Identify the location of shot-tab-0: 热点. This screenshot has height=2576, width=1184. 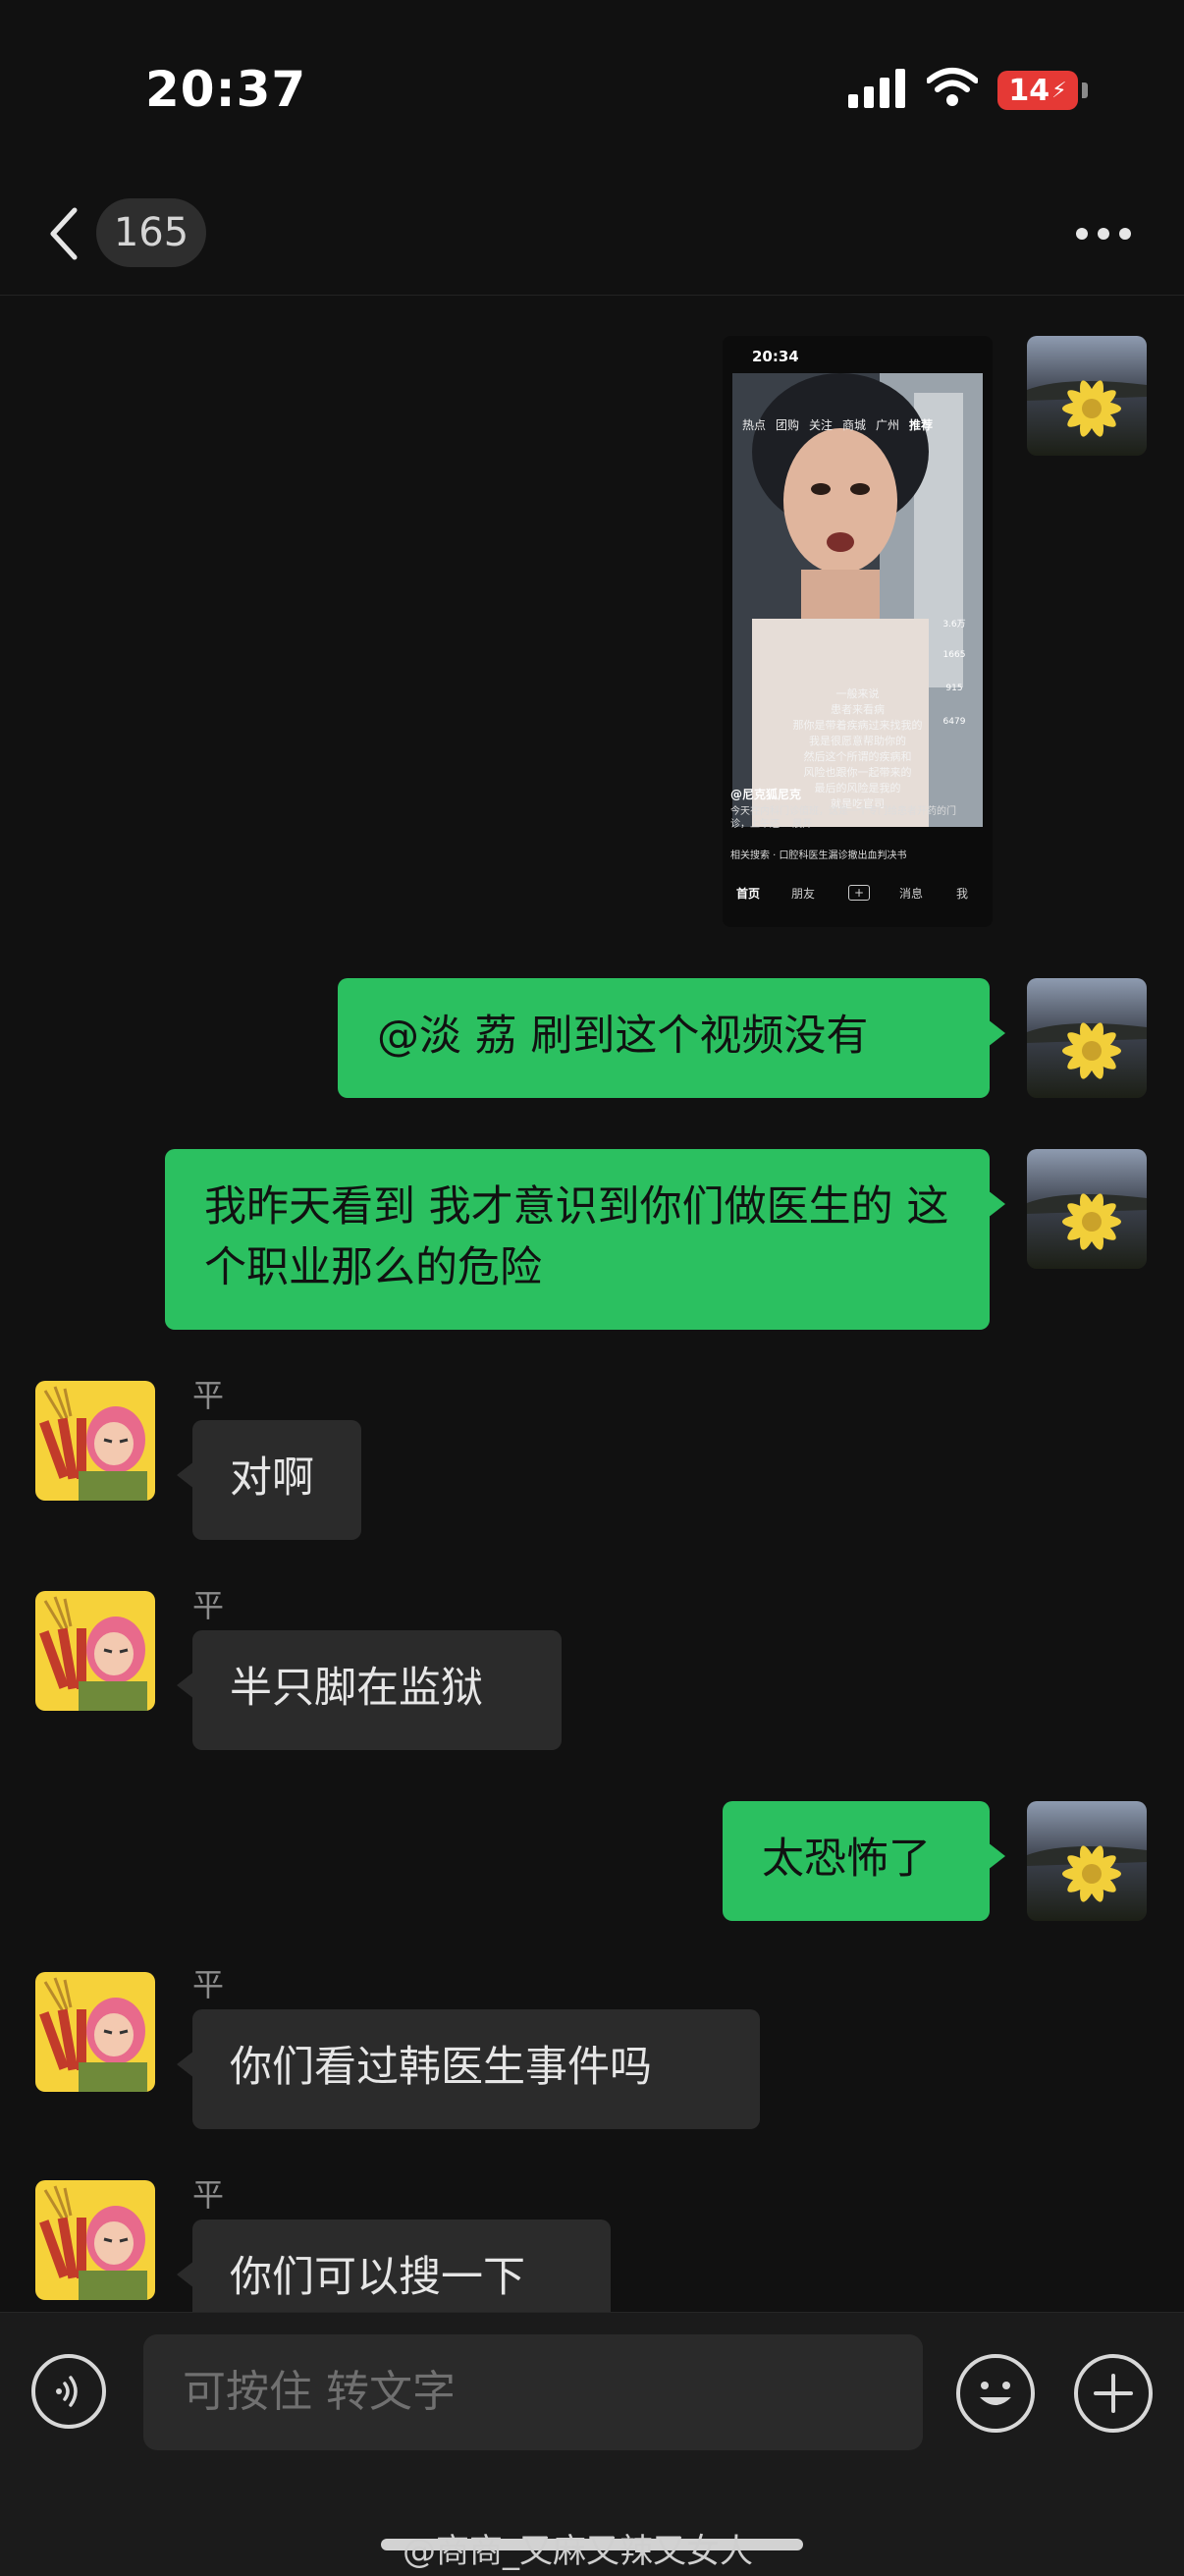
(754, 425).